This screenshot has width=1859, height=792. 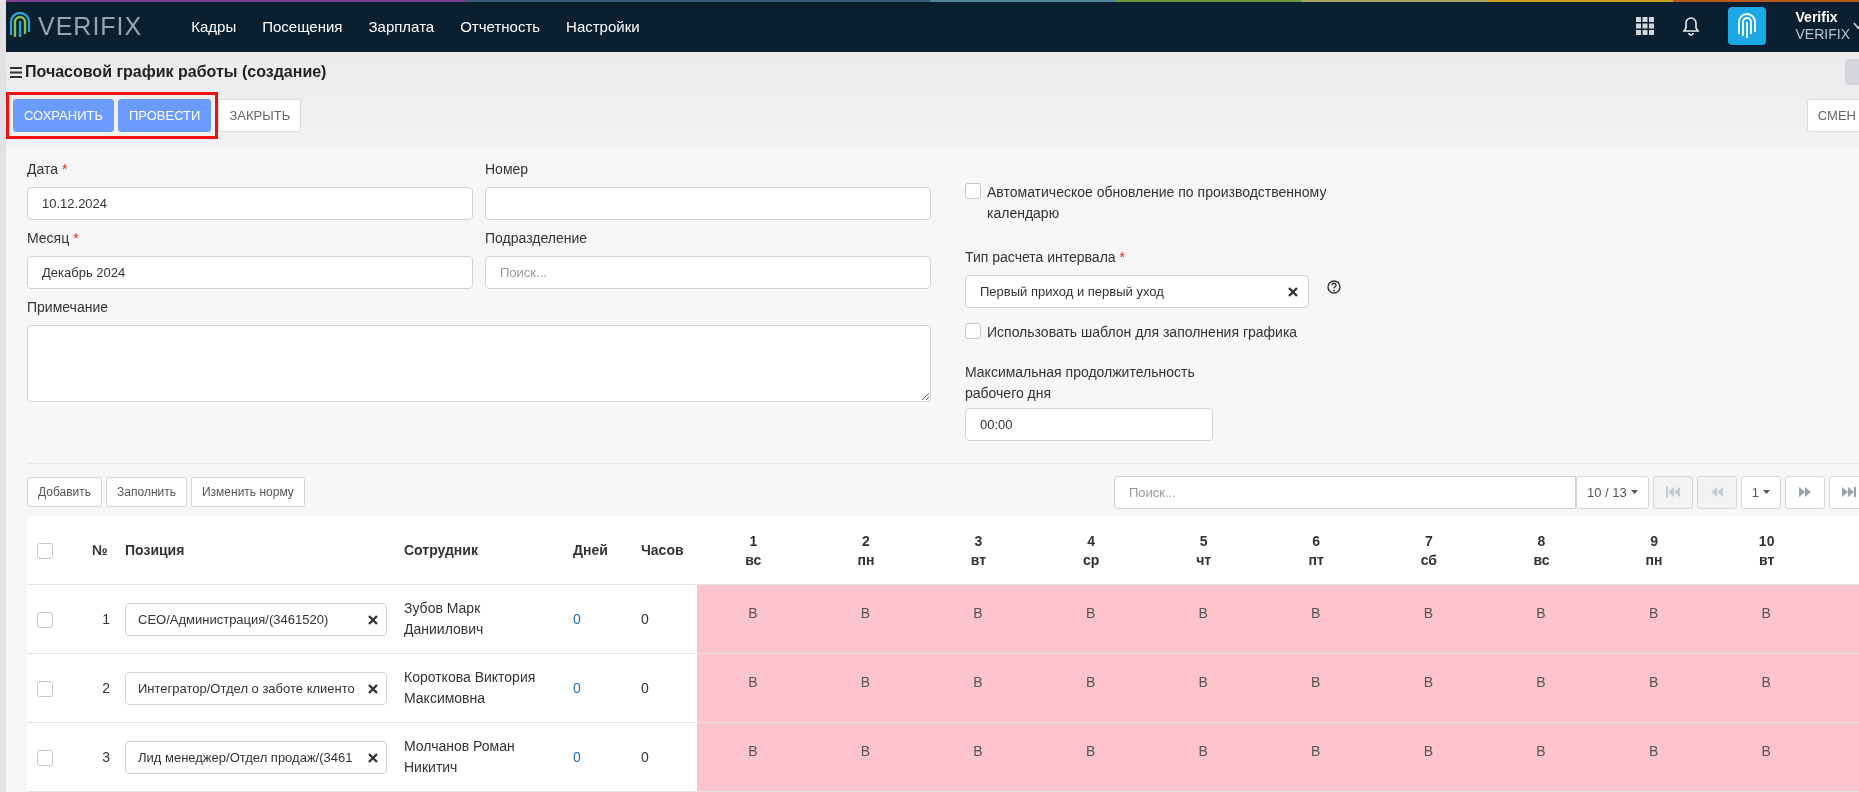 What do you see at coordinates (1766, 540) in the screenshot?
I see `day-number: 10` at bounding box center [1766, 540].